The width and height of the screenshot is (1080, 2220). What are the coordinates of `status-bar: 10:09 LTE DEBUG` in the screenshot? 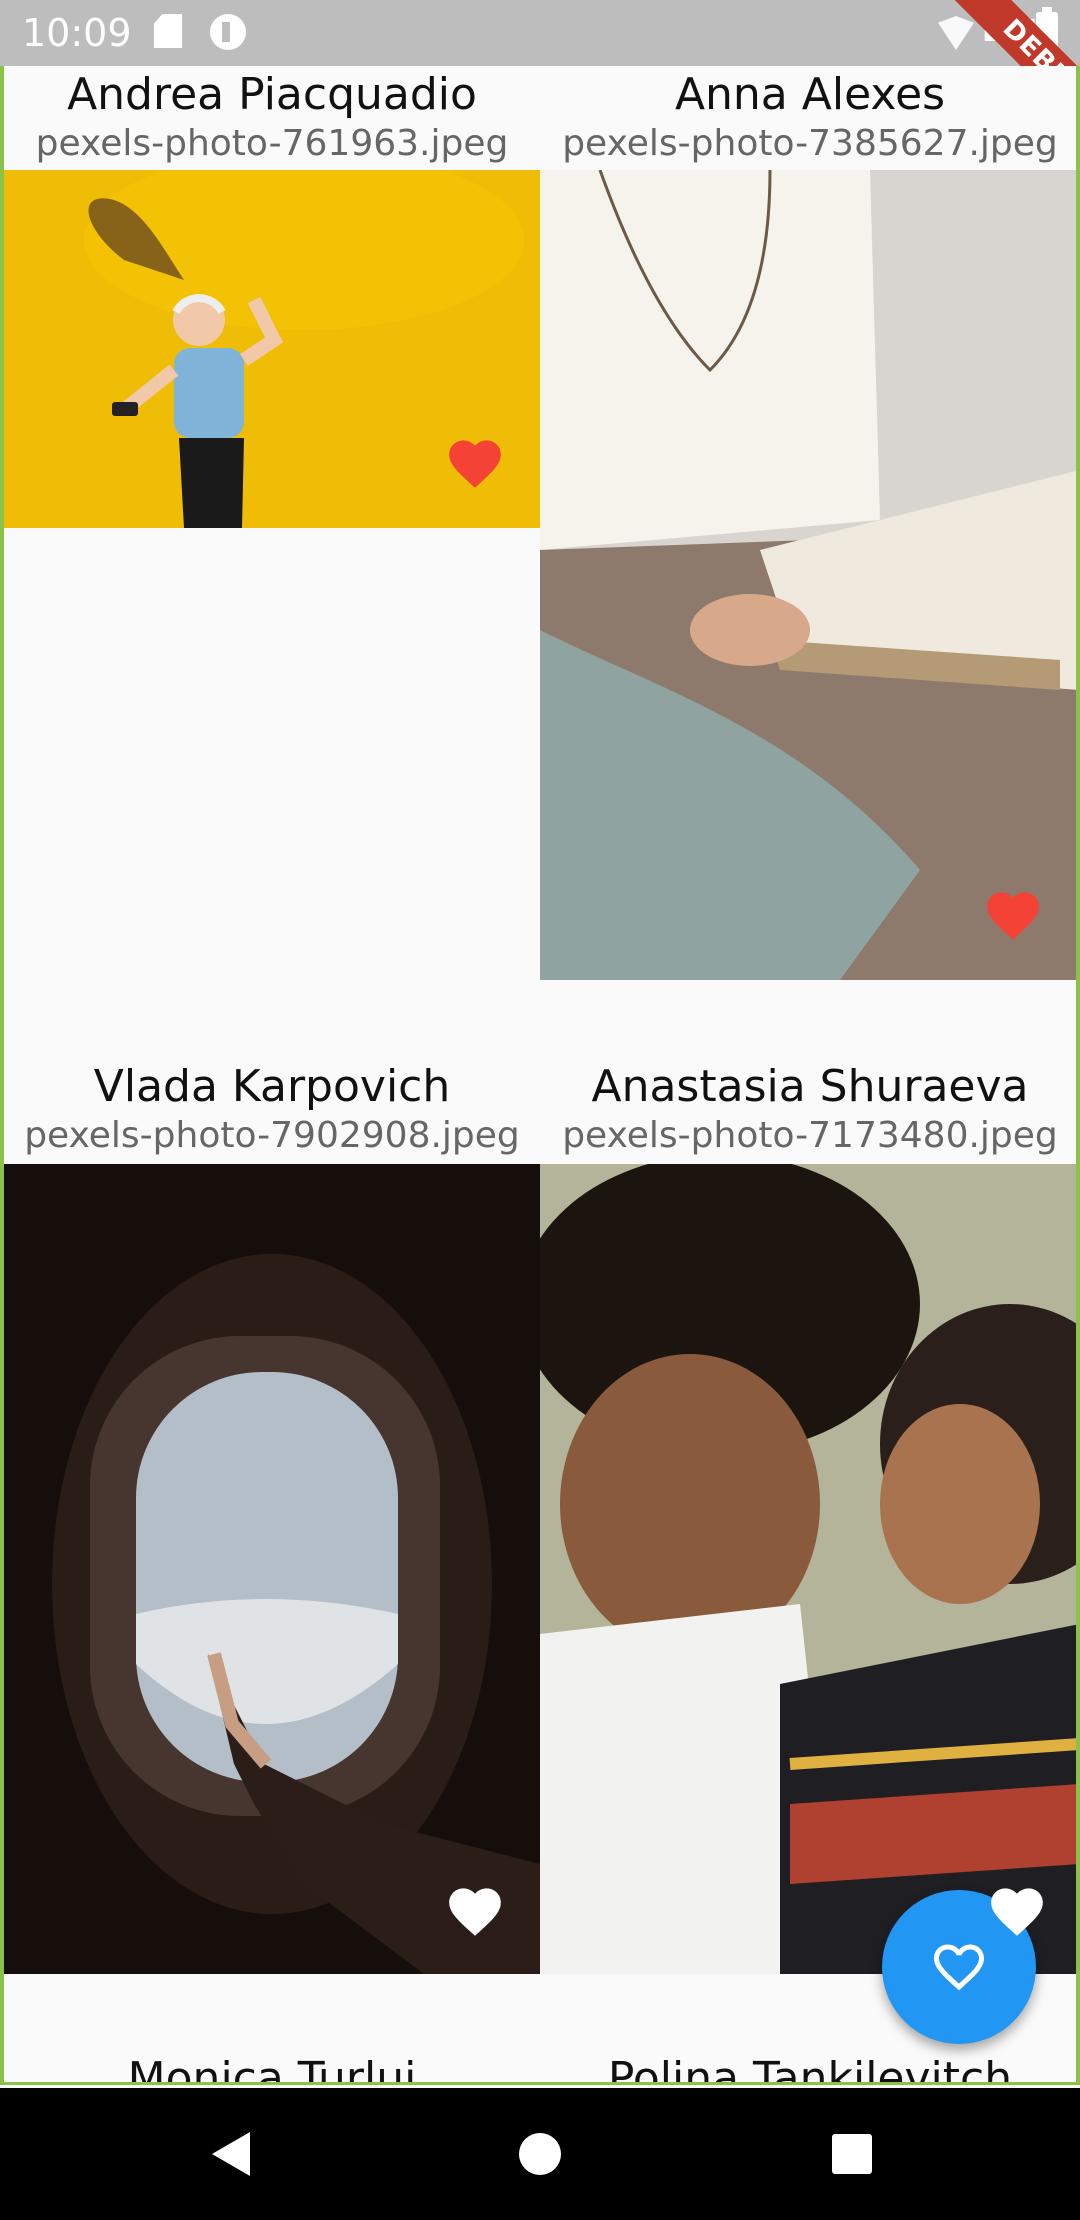 It's located at (540, 33).